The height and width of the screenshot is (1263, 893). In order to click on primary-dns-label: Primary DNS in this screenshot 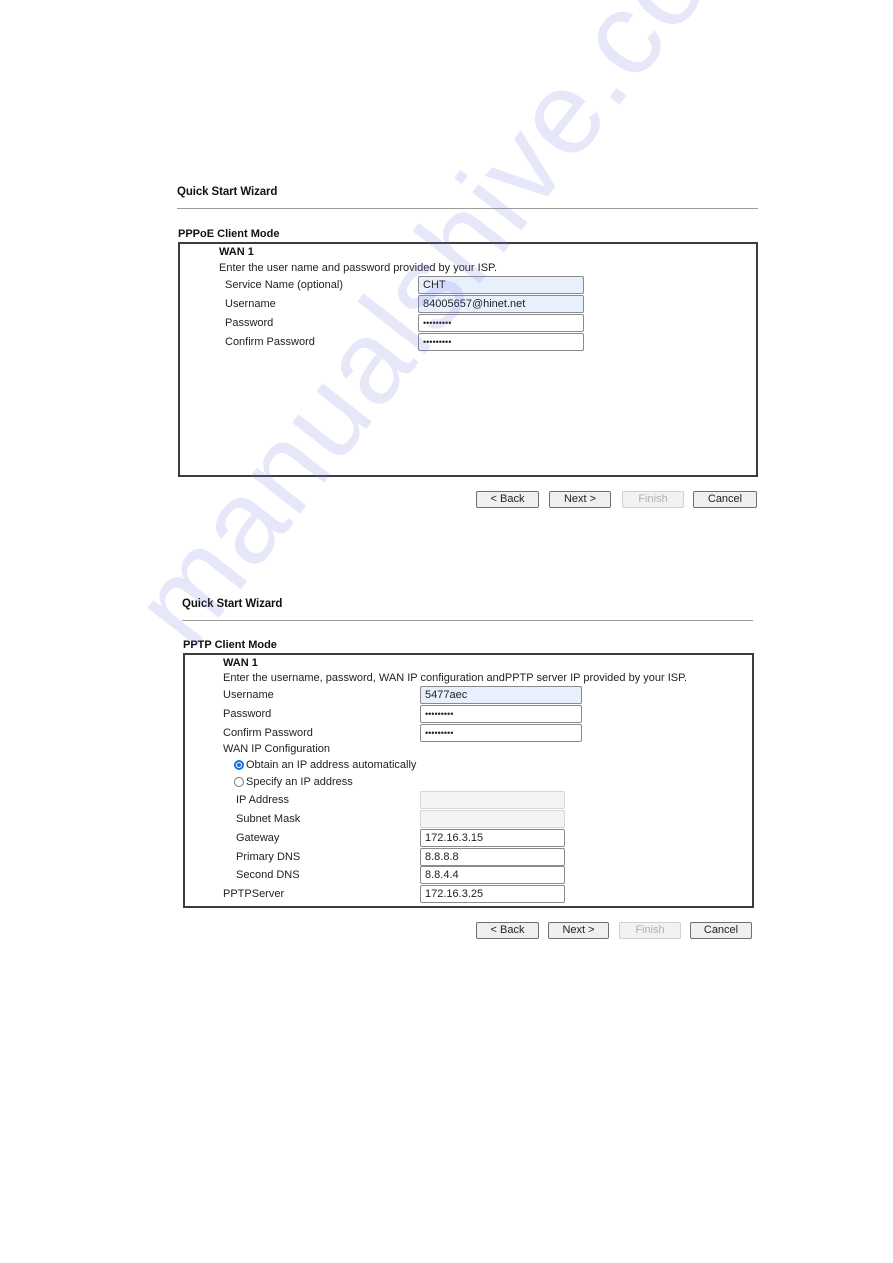, I will do `click(268, 857)`.